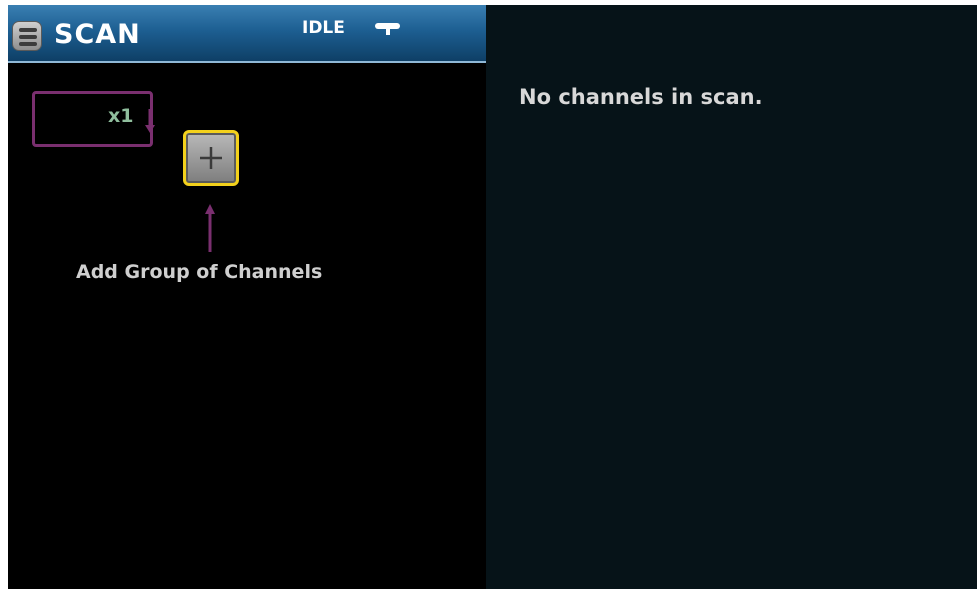  I want to click on plus-icon, so click(211, 158).